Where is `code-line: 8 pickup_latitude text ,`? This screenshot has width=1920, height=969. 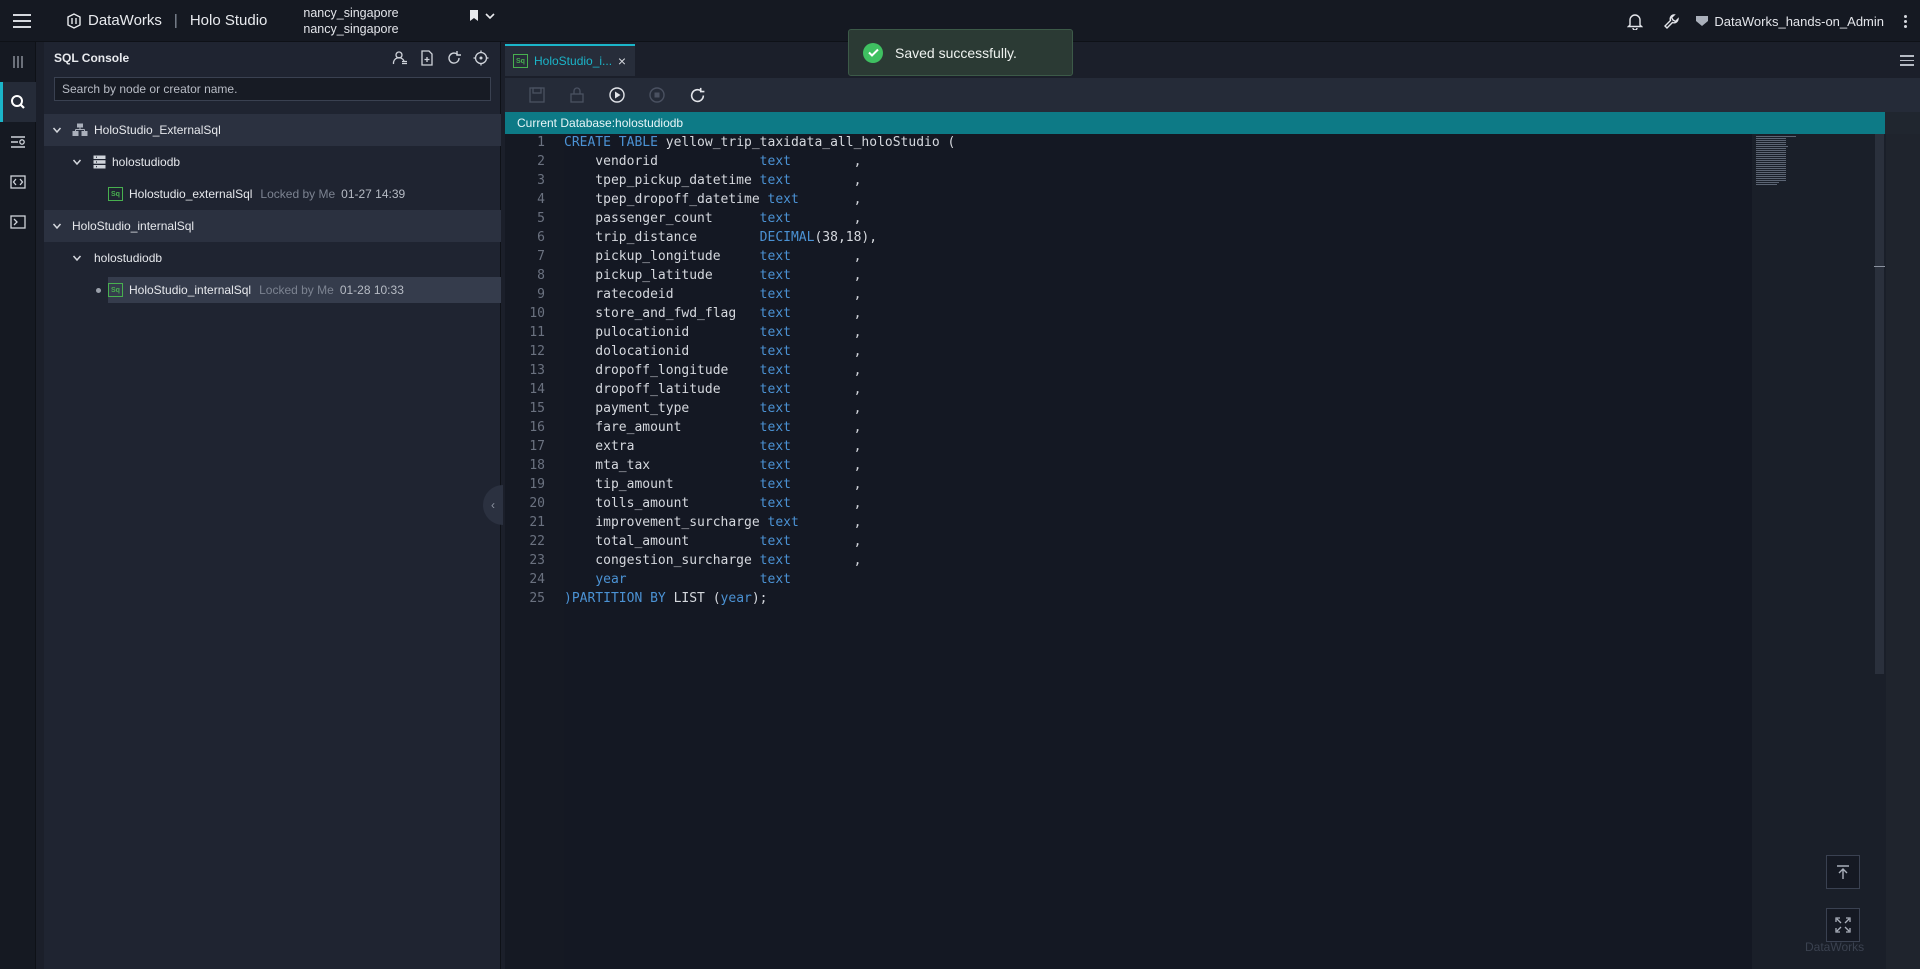
code-line: 8 pickup_latitude text , is located at coordinates (1155, 275).